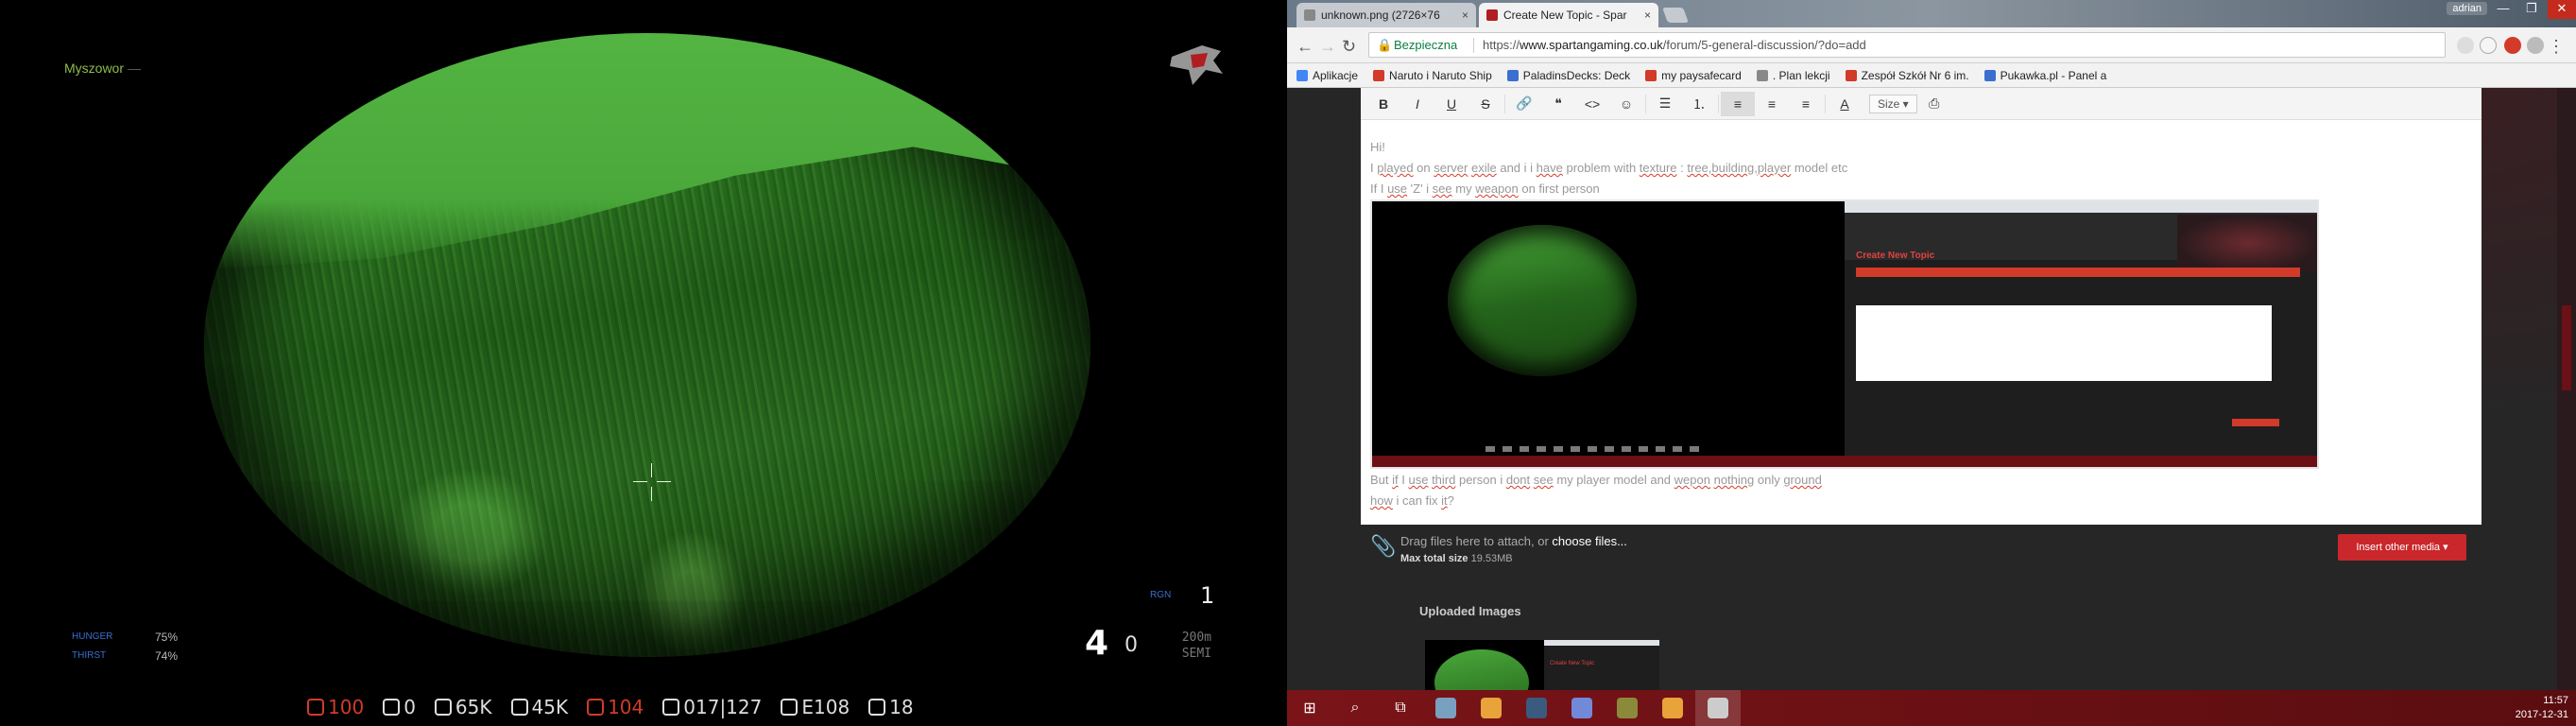 Image resolution: width=2576 pixels, height=726 pixels. I want to click on bottom-hud-bar: 100 0 65K 45K 104 017|127 E108 18, so click(610, 707).